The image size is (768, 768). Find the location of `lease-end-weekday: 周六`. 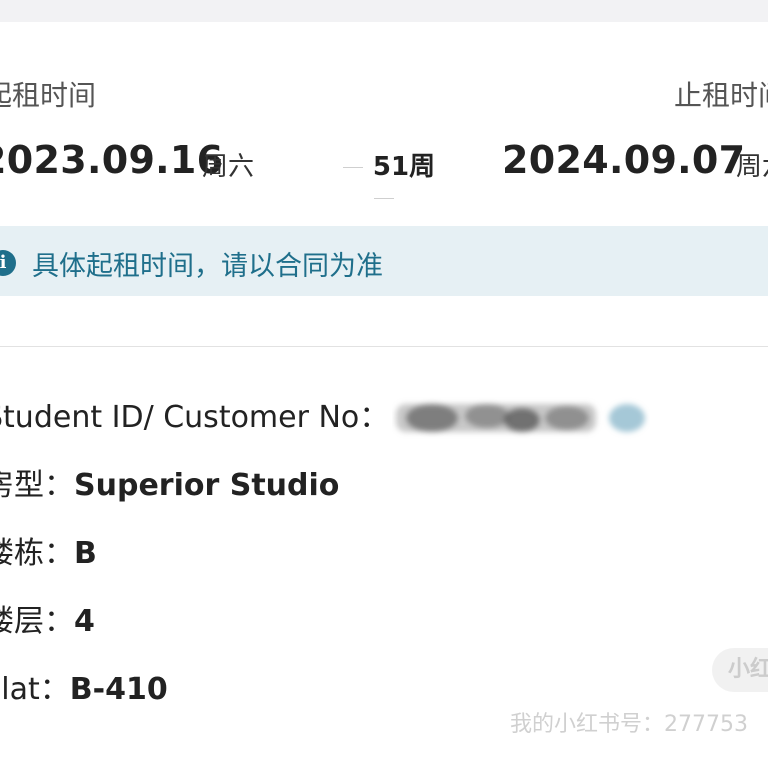

lease-end-weekday: 周六 is located at coordinates (752, 167).